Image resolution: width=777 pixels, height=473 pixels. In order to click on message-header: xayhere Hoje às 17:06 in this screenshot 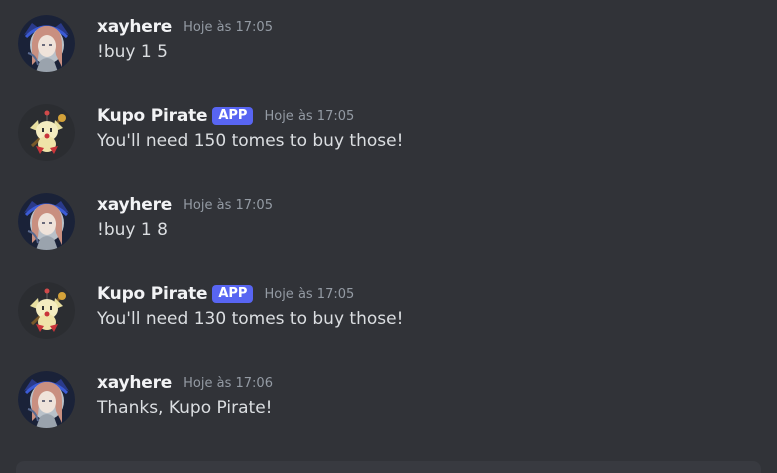, I will do `click(185, 383)`.